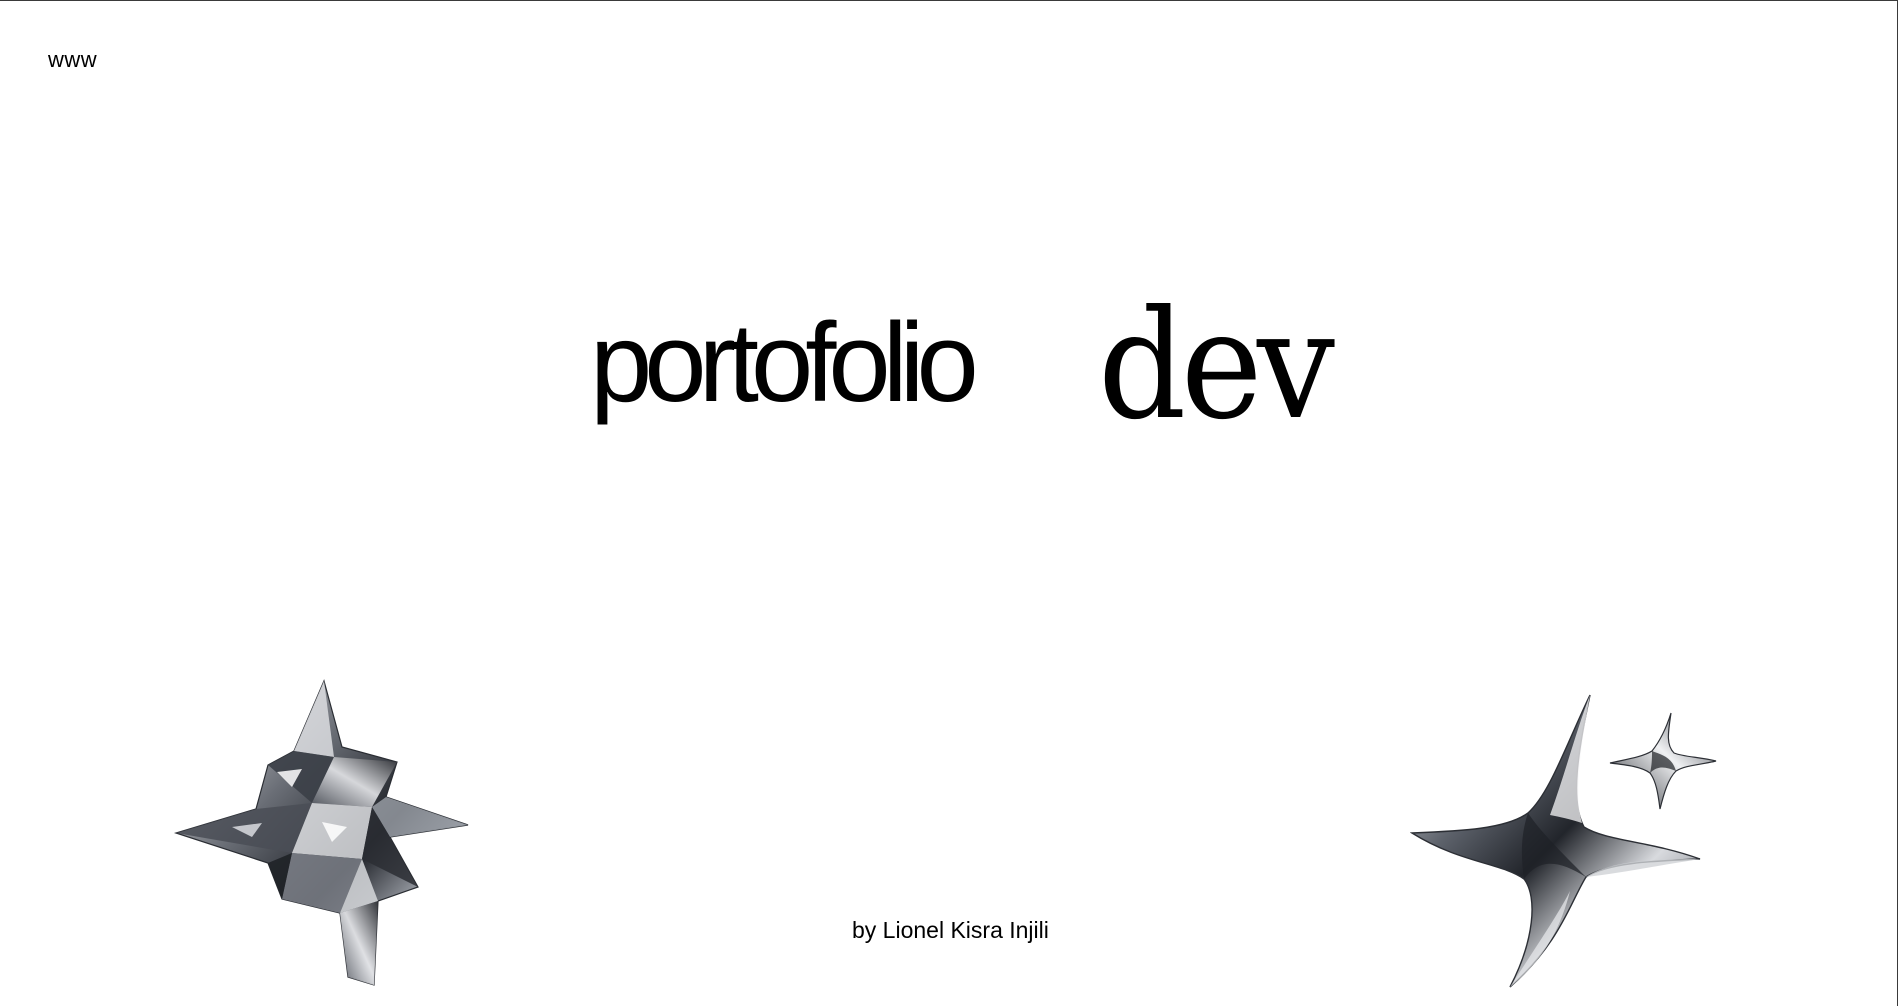  I want to click on site-label: www, so click(72, 60).